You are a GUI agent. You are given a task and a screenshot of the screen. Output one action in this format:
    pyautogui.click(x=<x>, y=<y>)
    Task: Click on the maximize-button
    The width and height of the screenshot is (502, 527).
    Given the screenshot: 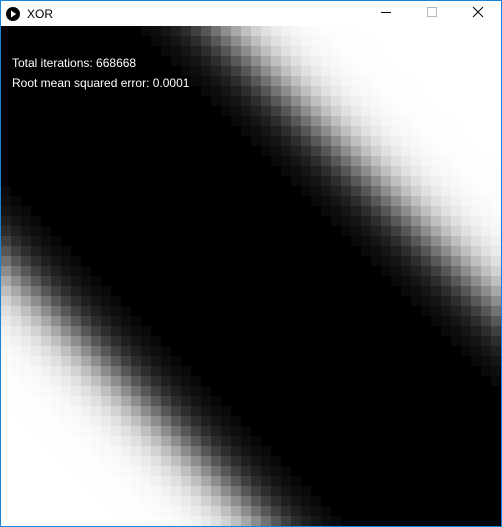 What is the action you would take?
    pyautogui.click(x=432, y=13)
    